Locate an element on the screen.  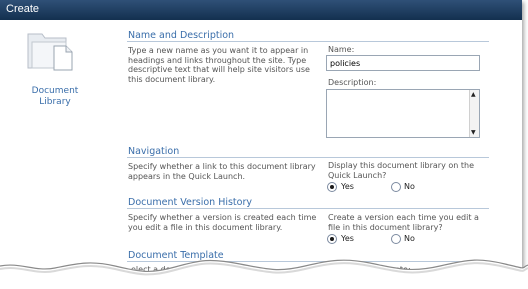
scroll-up-icon: ▲ is located at coordinates (473, 94).